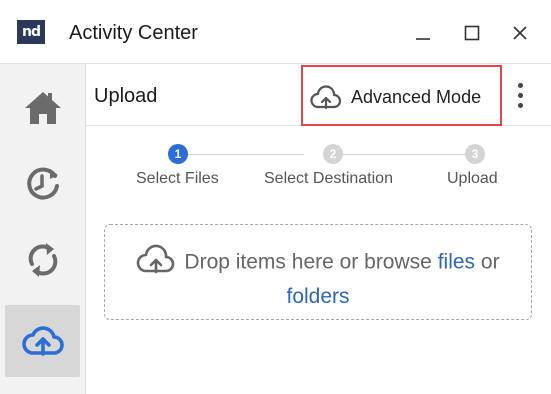  I want to click on step-1-label: Select Files, so click(177, 178).